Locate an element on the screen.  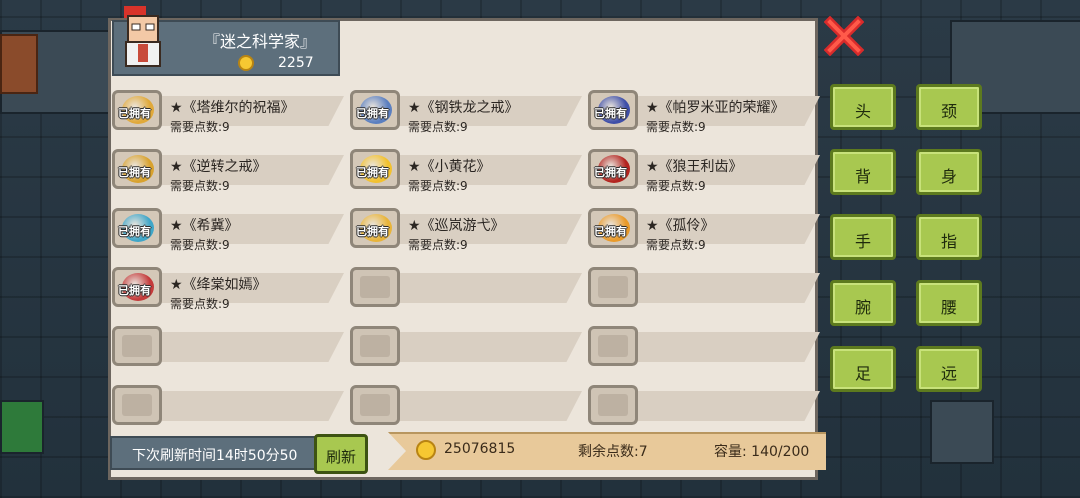
category-waist-button: 腰 is located at coordinates (949, 303).